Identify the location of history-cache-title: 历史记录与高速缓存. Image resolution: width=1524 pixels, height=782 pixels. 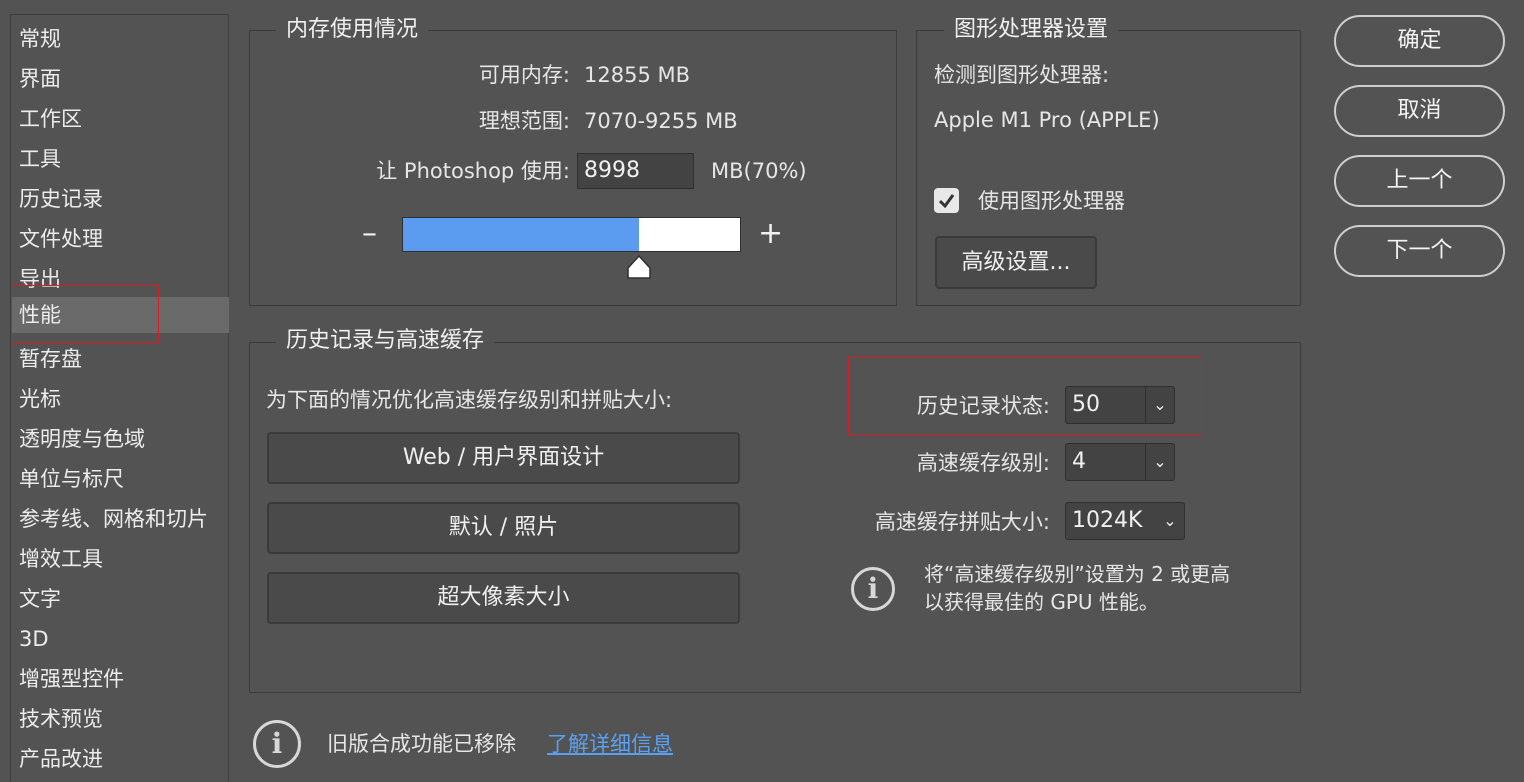
(385, 341).